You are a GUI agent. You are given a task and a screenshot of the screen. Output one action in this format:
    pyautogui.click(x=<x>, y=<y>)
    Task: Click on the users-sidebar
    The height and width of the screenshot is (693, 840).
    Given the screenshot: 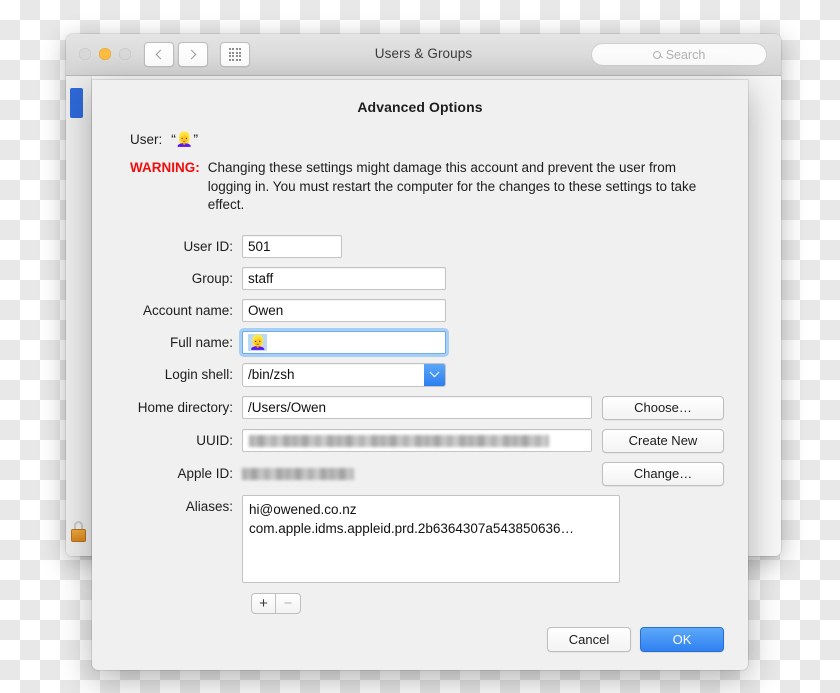 What is the action you would take?
    pyautogui.click(x=79, y=316)
    